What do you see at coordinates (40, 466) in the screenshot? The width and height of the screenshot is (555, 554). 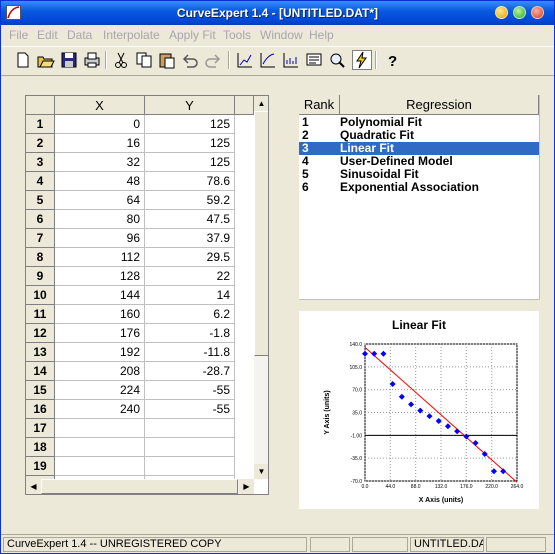 I see `row-number: 19` at bounding box center [40, 466].